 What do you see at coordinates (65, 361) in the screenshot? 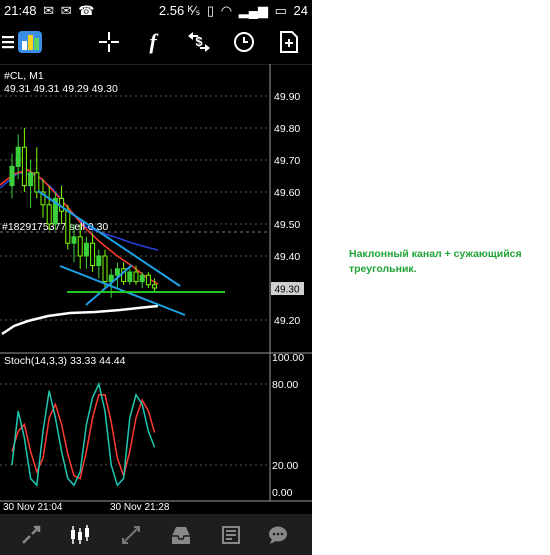
I see `stoch-title: Stoch(14,3,3) 33.33 44.44` at bounding box center [65, 361].